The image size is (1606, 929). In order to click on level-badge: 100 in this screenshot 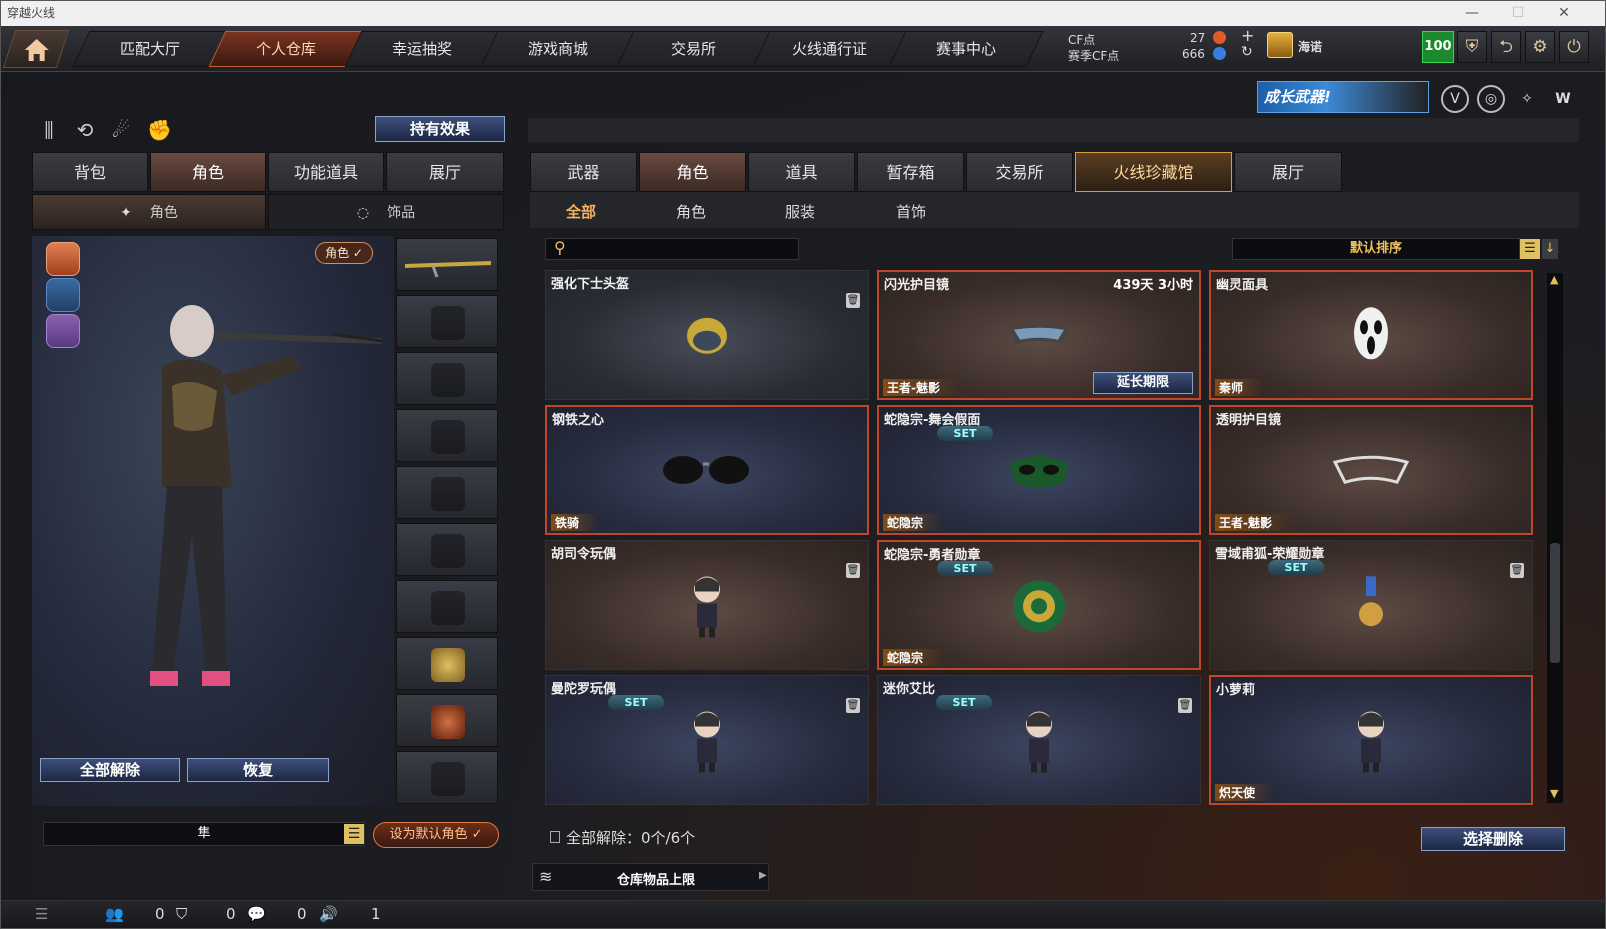, I will do `click(1438, 47)`.